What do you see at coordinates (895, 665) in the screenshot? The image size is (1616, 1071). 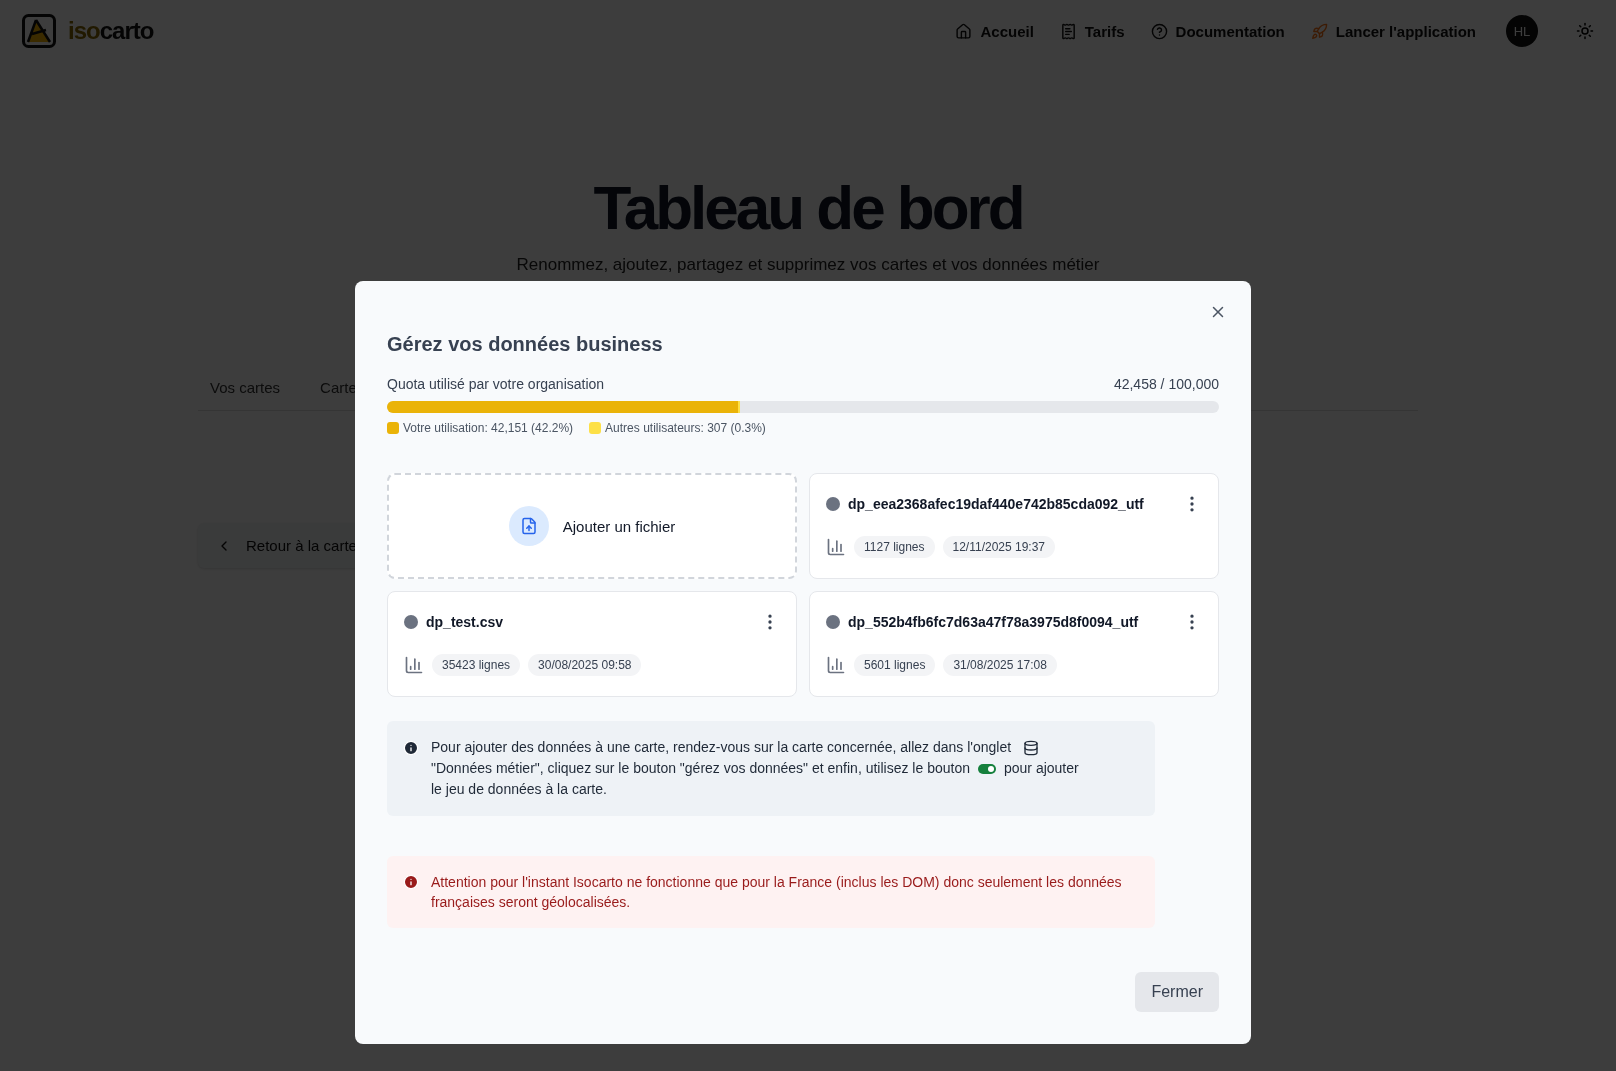 I see `row-count: 5601 lignes` at bounding box center [895, 665].